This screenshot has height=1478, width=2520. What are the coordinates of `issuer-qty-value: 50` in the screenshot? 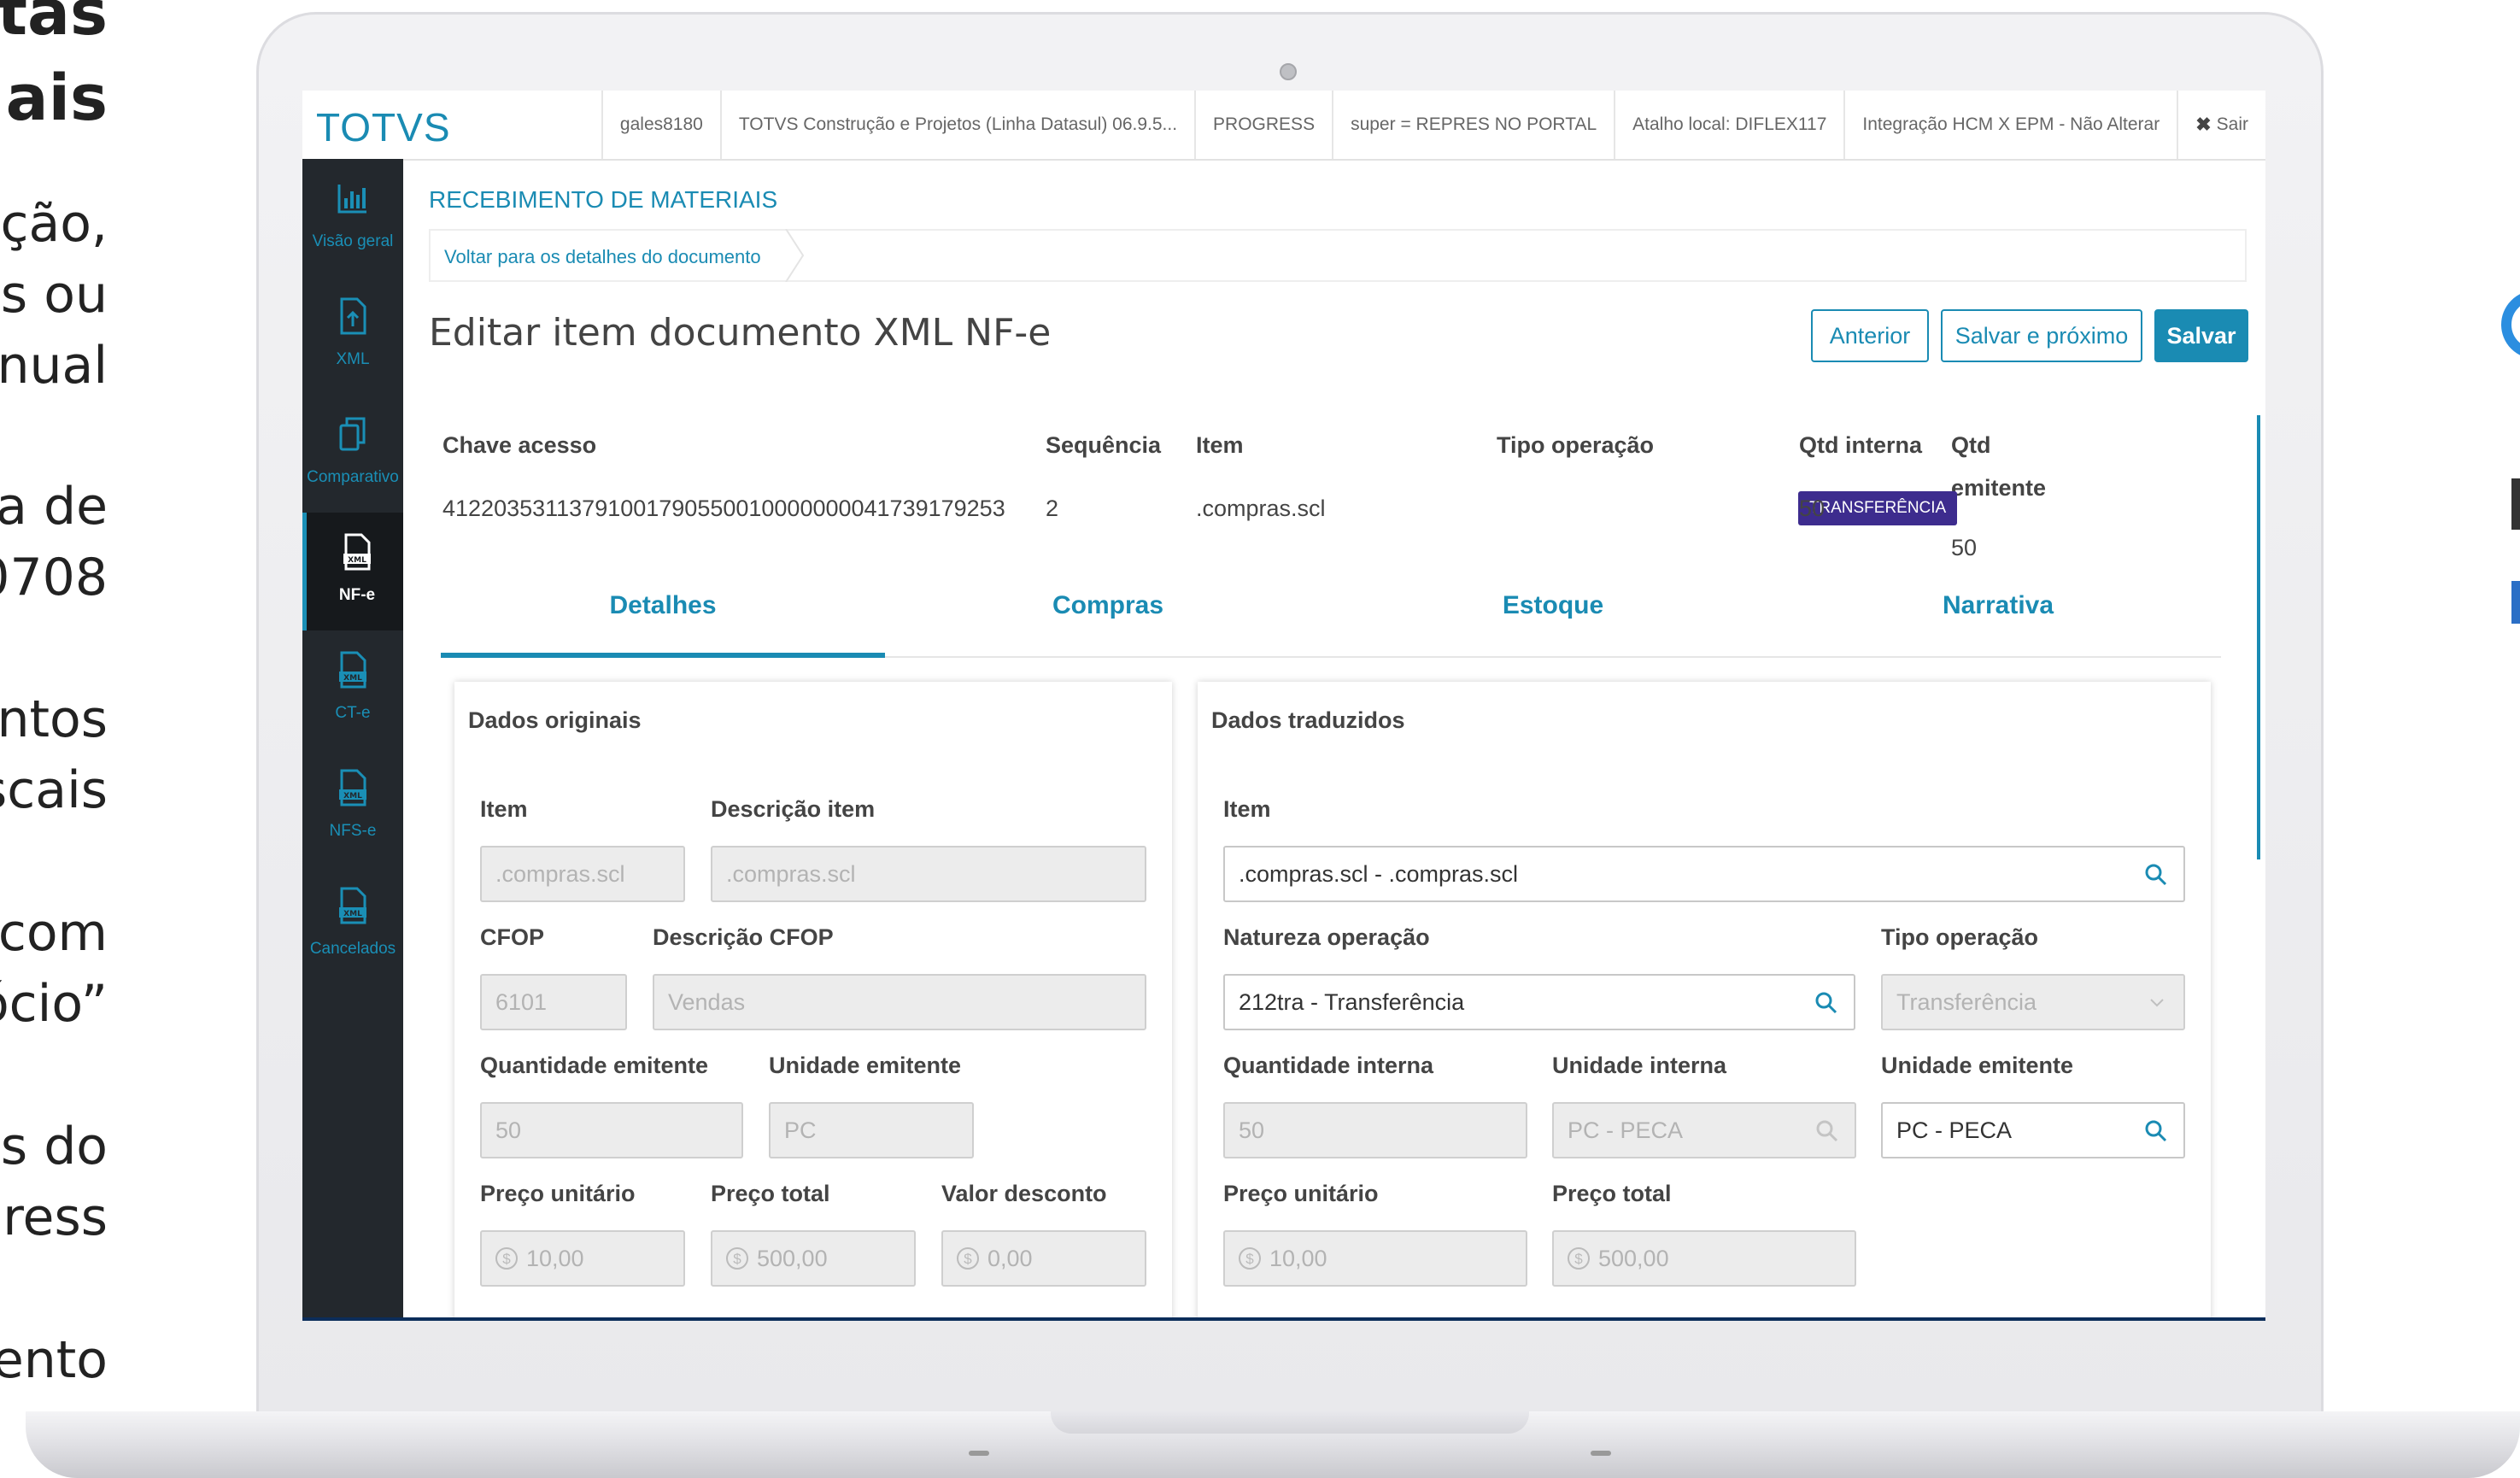 It's located at (1964, 547).